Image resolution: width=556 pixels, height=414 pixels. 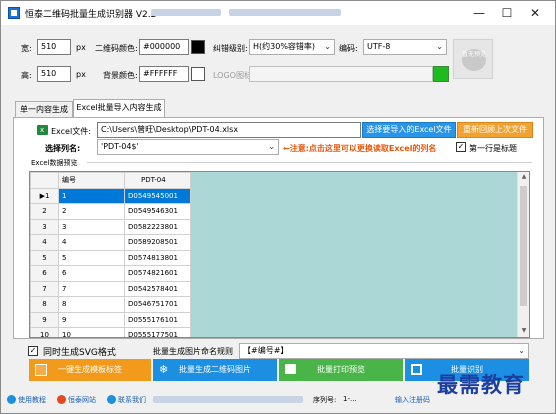 I want to click on batch-generate-qr-button: ❄ 批量生成二维码图片, so click(x=215, y=370).